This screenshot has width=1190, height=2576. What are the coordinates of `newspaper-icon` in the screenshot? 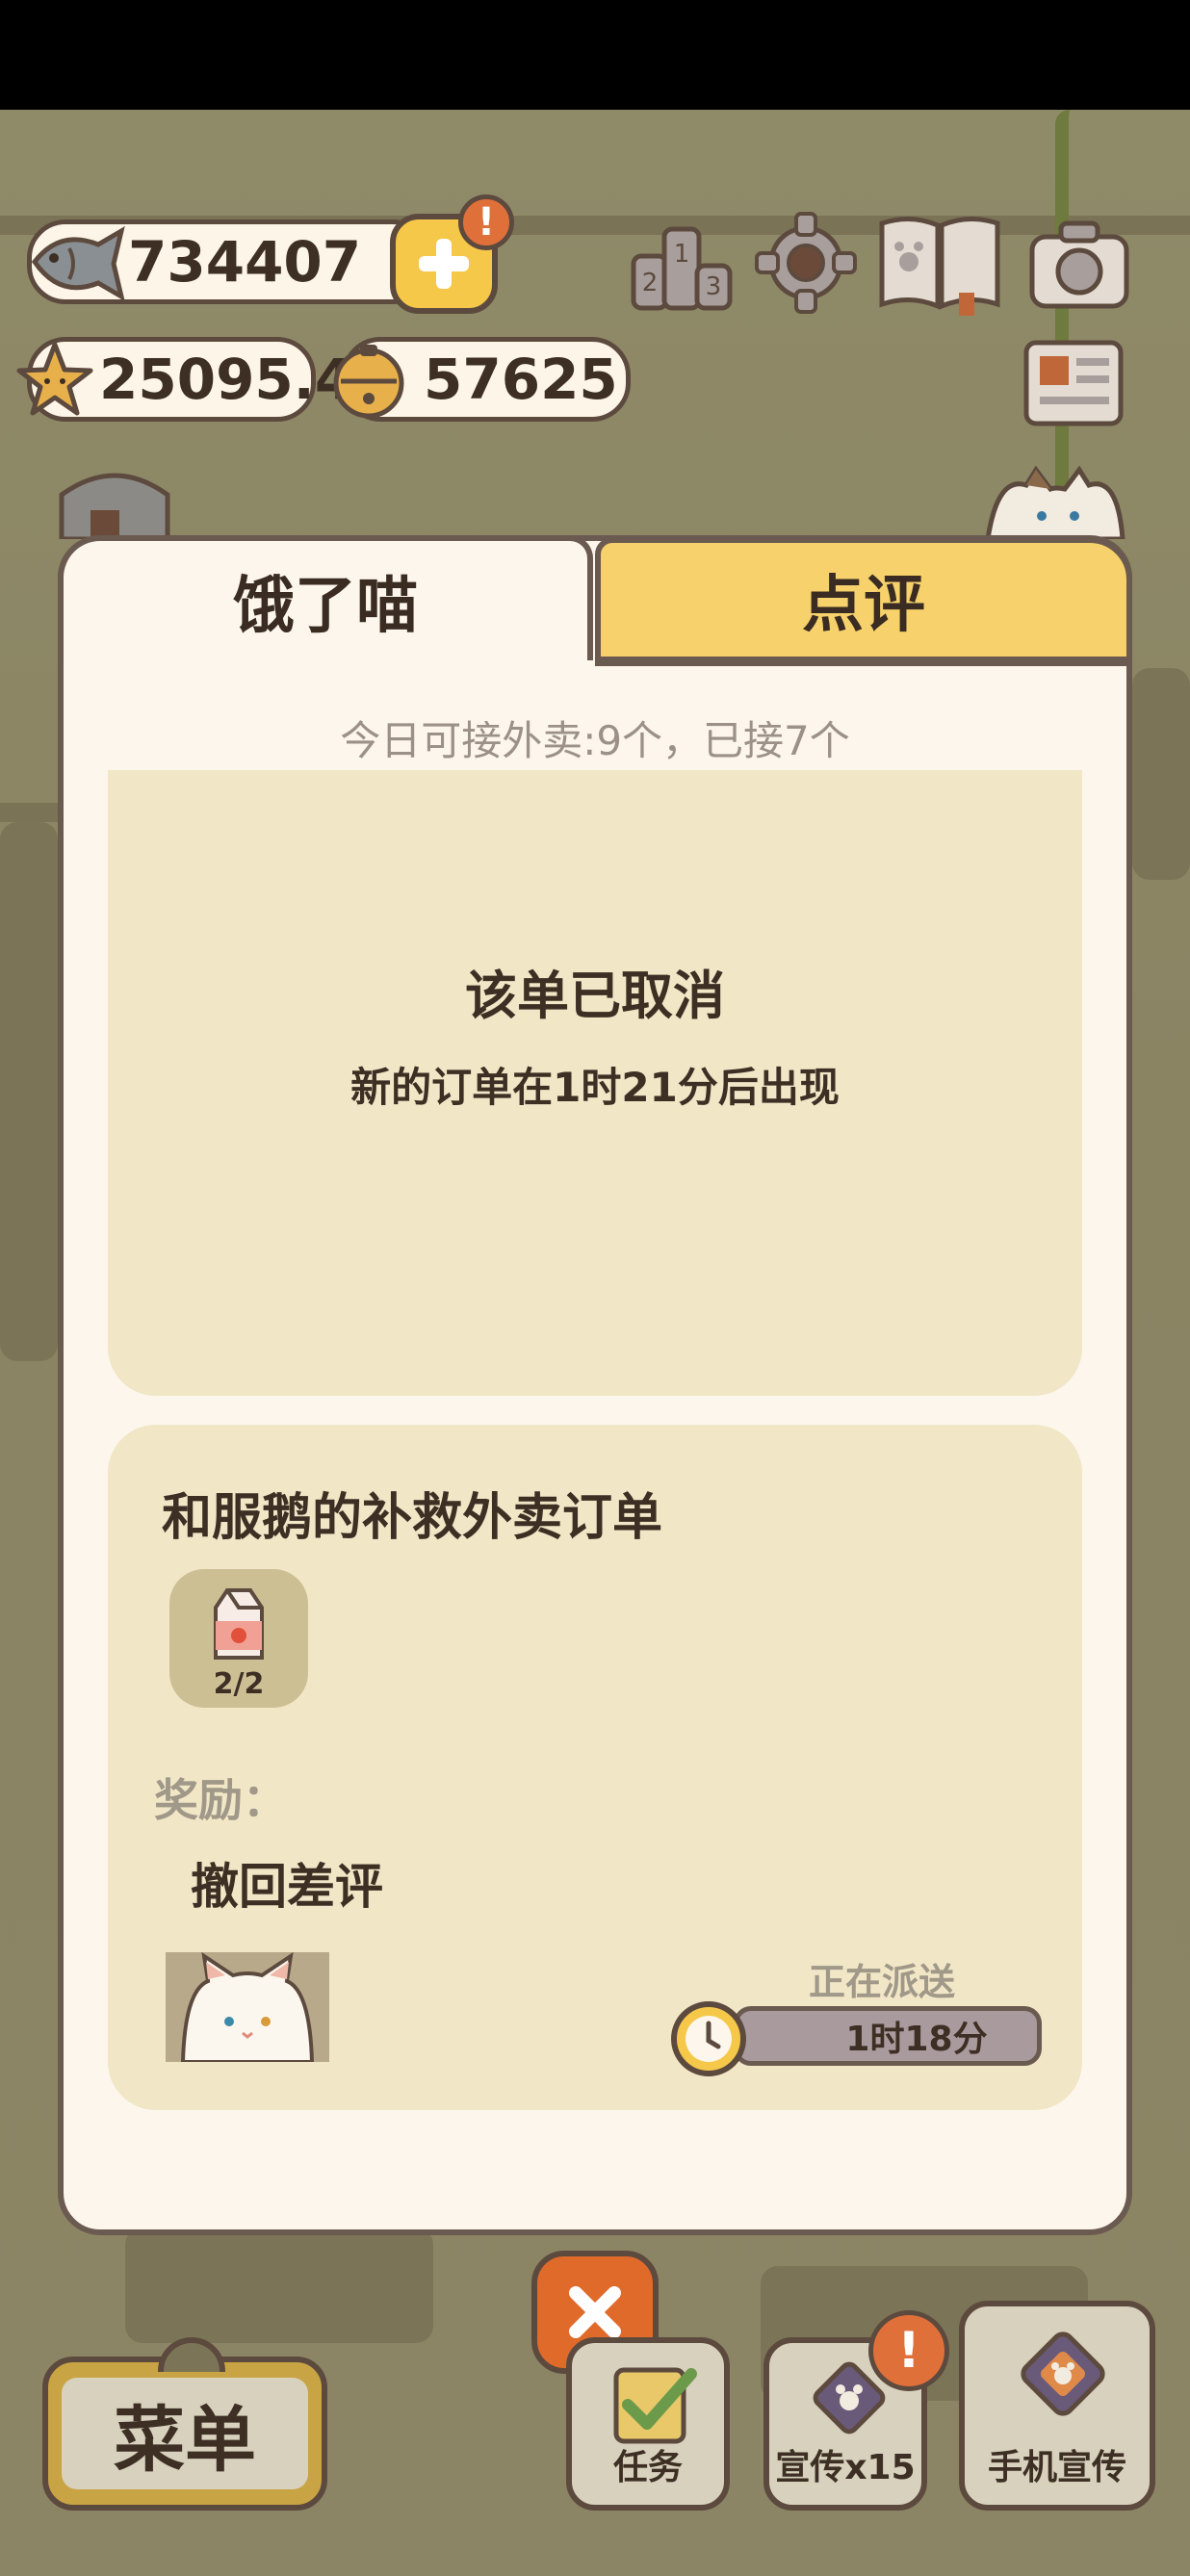 It's located at (1073, 383).